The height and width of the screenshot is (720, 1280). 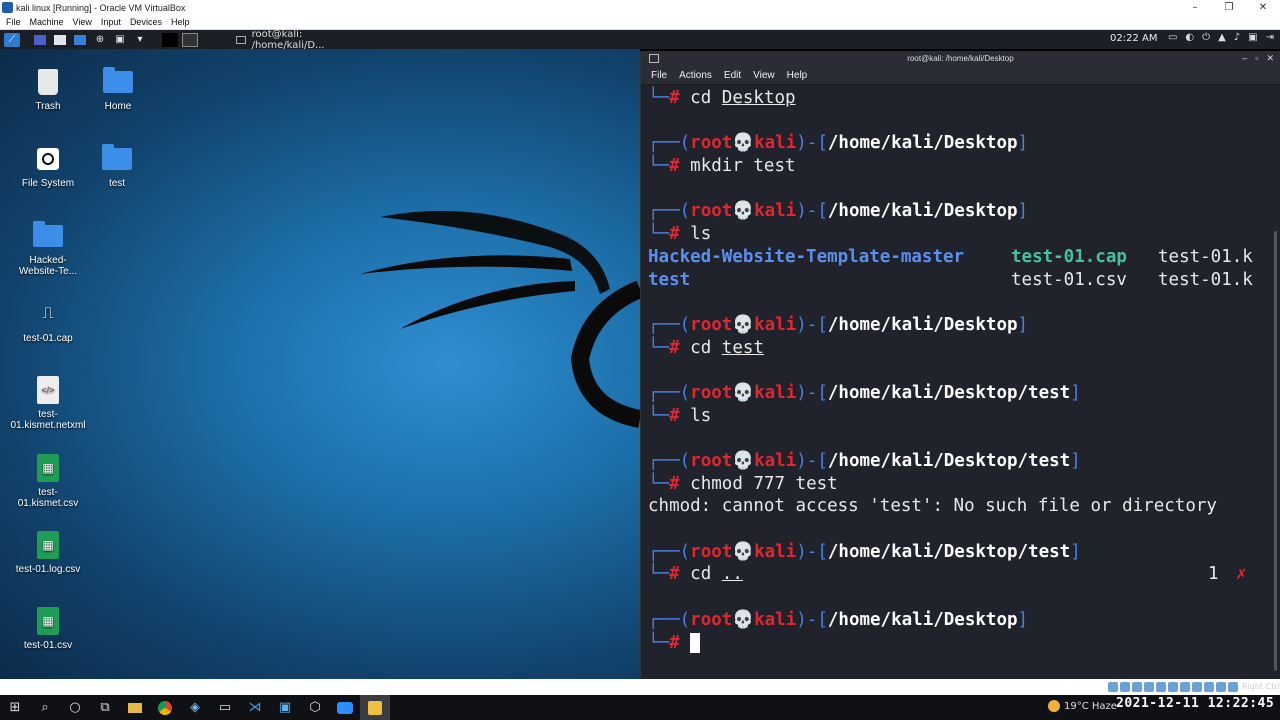 I want to click on file-manager-icon, so click(x=60, y=40).